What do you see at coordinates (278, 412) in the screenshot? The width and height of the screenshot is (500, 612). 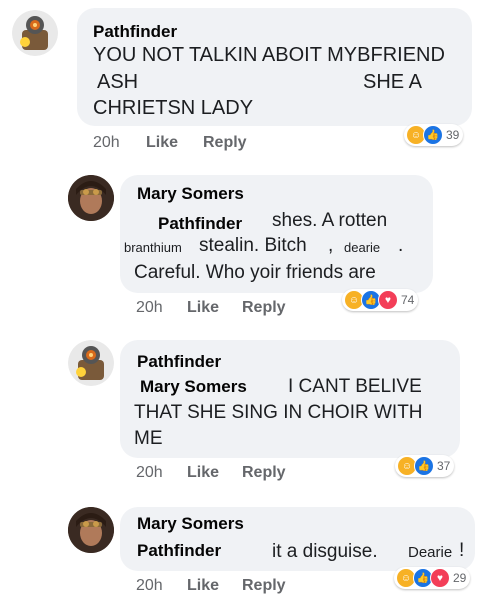 I see `comment-text-line: THAT SHE SING IN CHOIR WITH` at bounding box center [278, 412].